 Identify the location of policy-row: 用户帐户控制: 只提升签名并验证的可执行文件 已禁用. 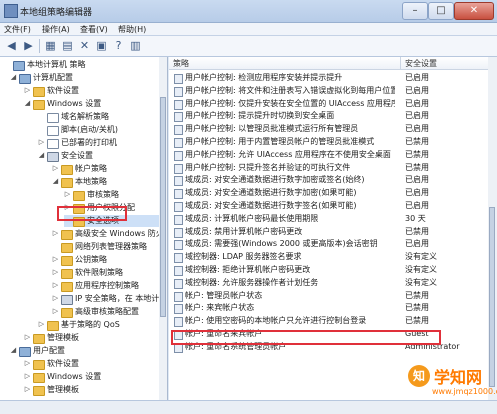
(333, 168).